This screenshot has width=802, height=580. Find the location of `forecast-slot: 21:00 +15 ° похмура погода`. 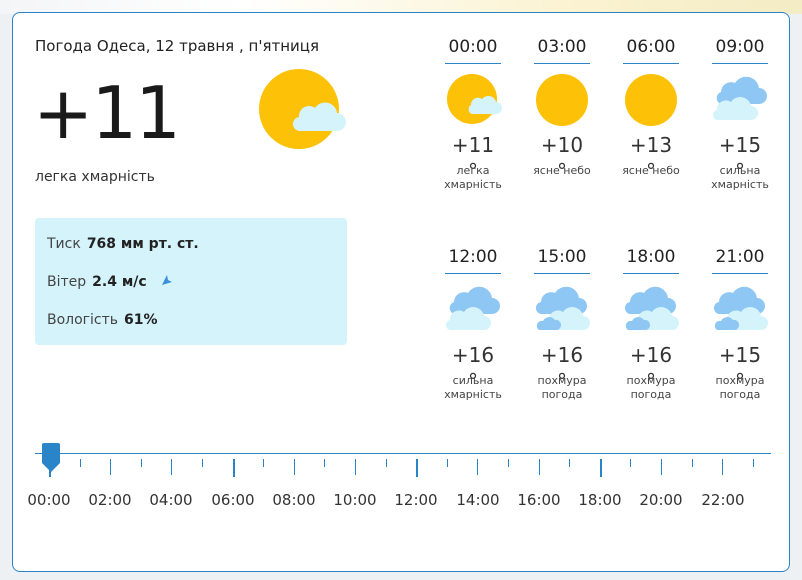

forecast-slot: 21:00 +15 ° похмура погода is located at coordinates (740, 323).